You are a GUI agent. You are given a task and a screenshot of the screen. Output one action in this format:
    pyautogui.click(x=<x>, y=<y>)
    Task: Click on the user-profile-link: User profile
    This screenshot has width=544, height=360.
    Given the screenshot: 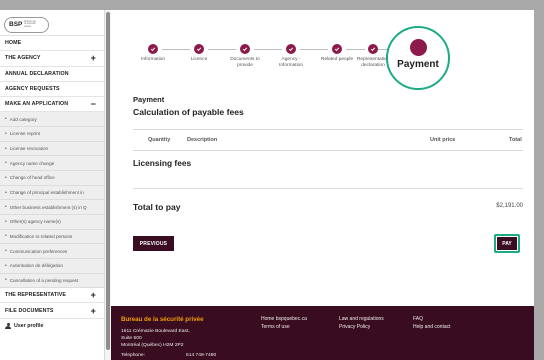 What is the action you would take?
    pyautogui.click(x=52, y=326)
    